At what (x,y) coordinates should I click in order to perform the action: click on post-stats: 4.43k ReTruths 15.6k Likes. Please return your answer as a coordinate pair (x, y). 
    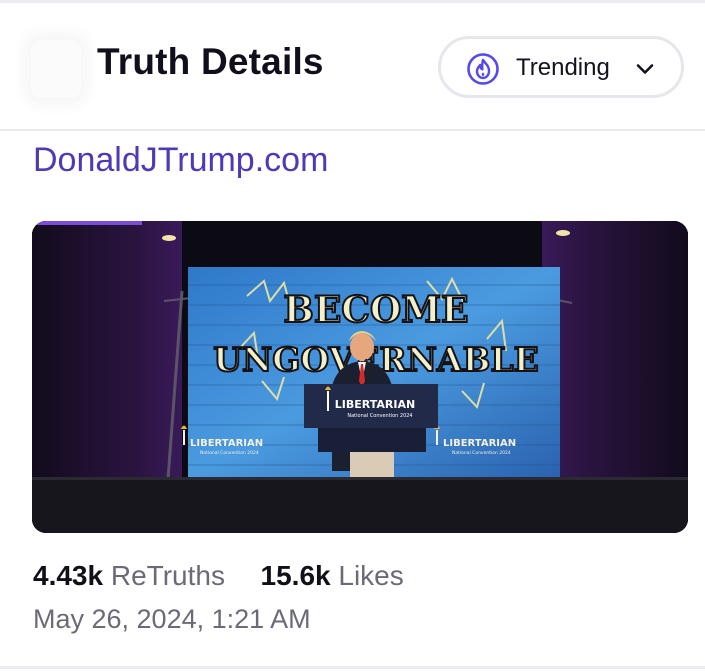
    Looking at the image, I should click on (218, 576).